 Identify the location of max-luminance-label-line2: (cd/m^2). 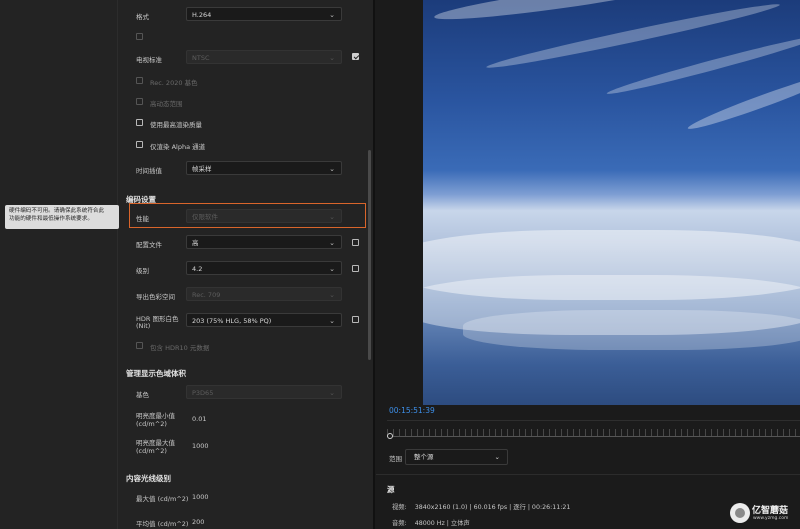
(151, 451).